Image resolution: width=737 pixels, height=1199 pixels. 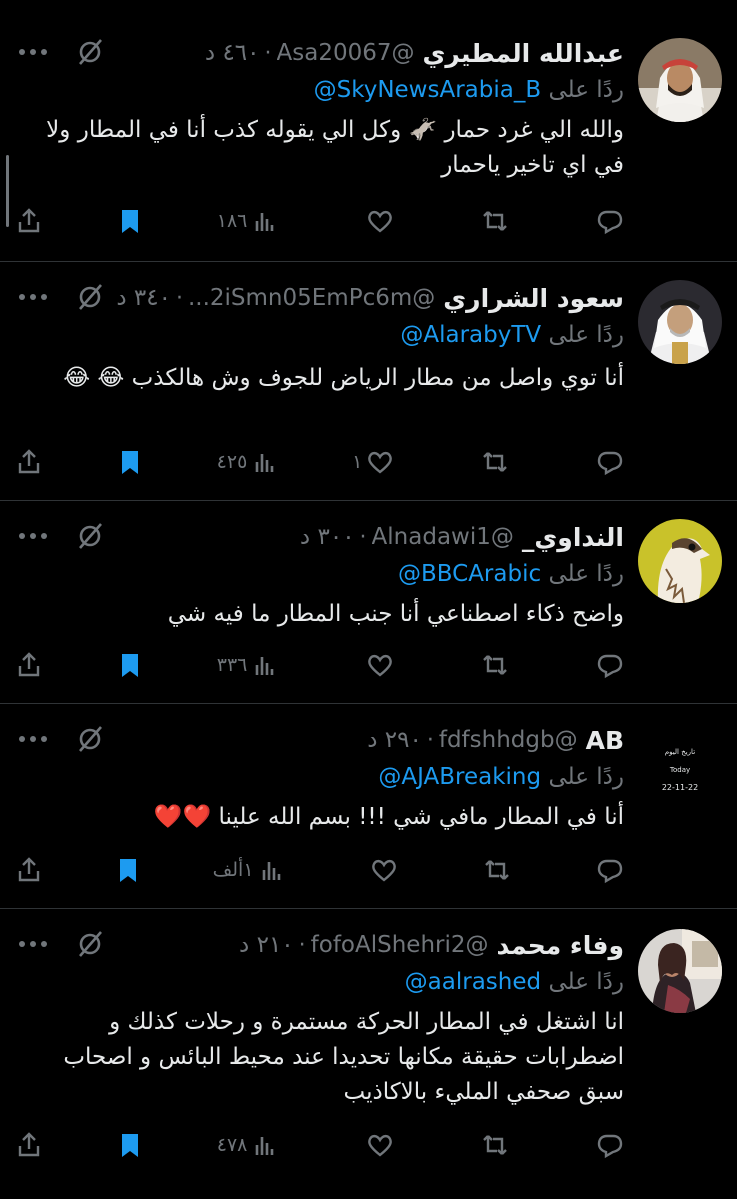 I want to click on author-name: AB, so click(x=605, y=740).